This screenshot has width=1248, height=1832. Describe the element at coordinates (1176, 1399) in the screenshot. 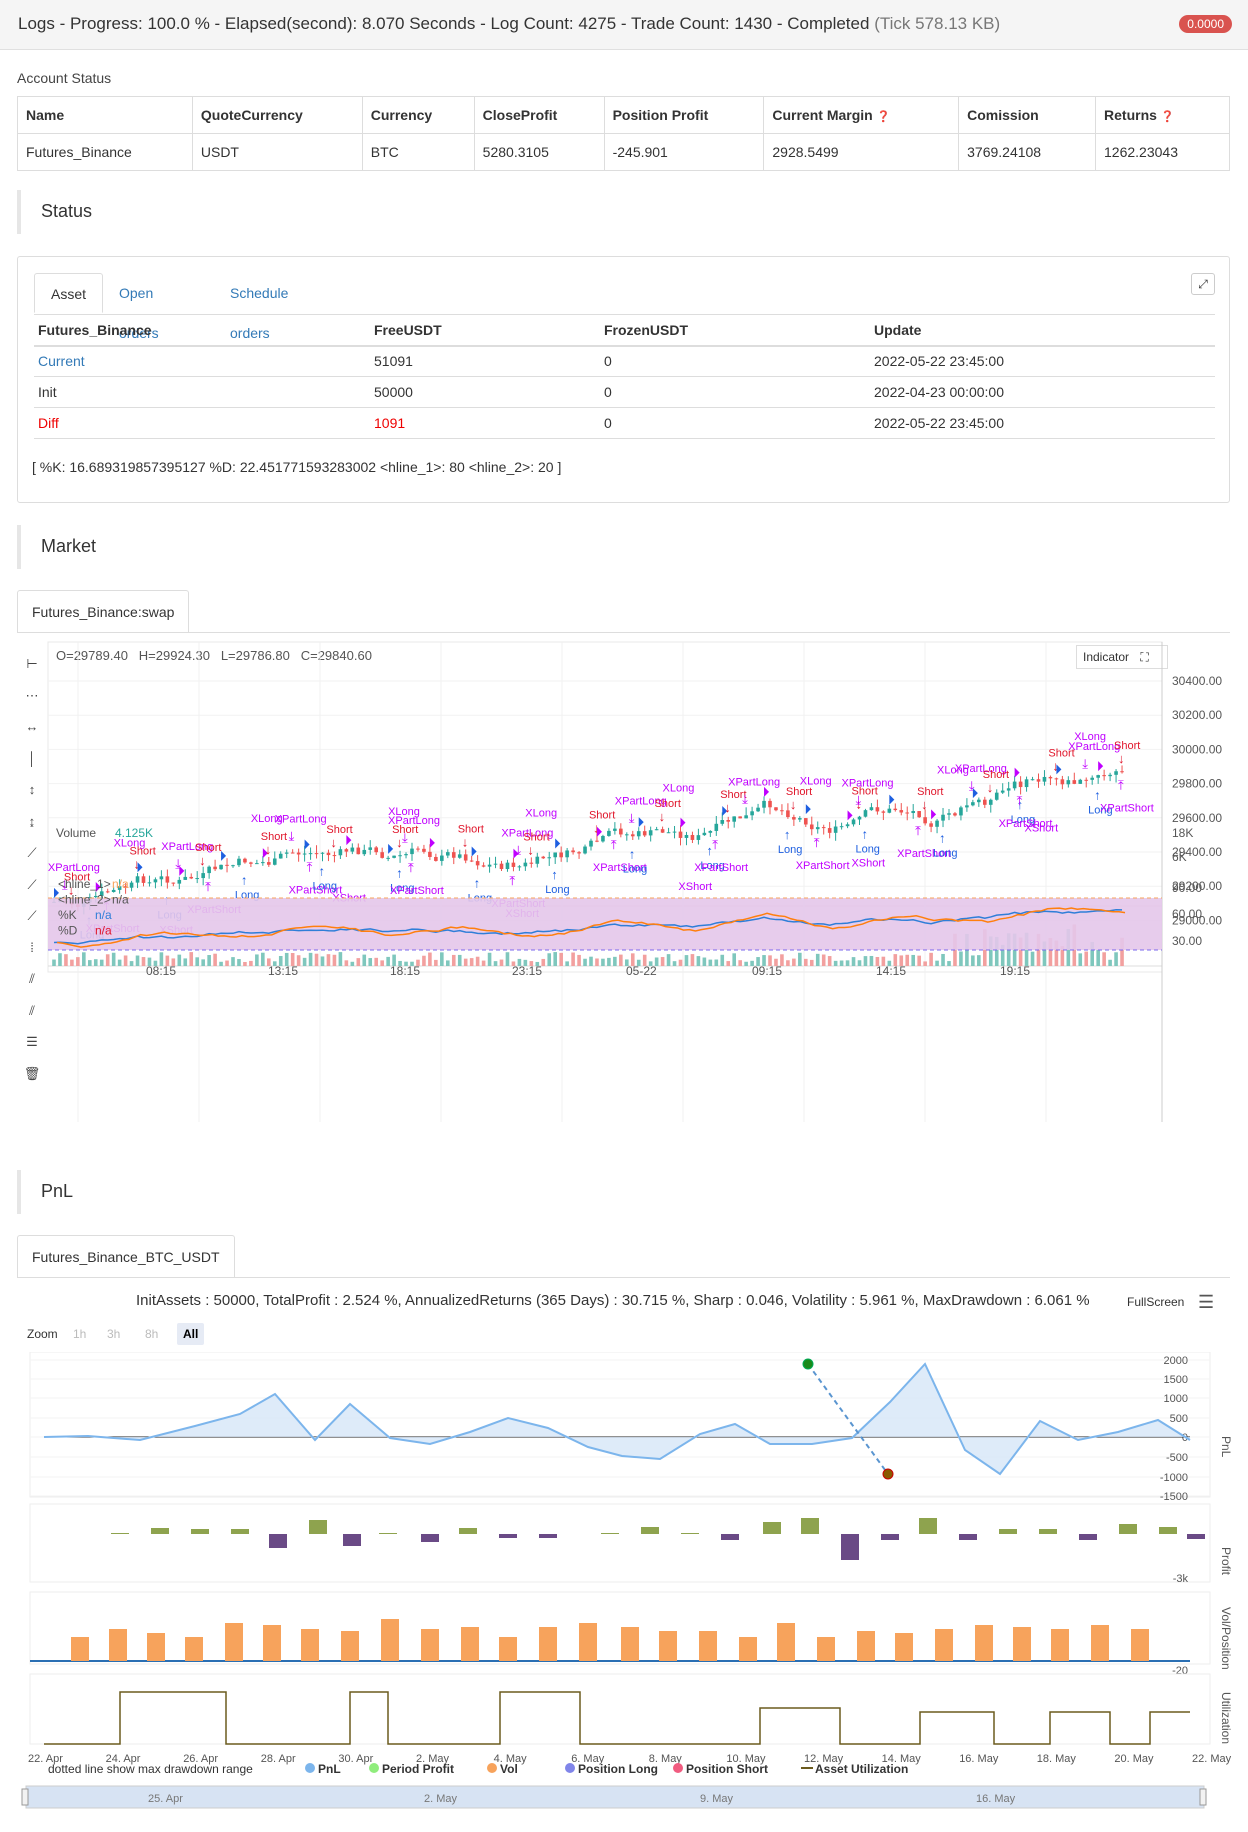

I see `pnl-tick-label: 1000` at that location.